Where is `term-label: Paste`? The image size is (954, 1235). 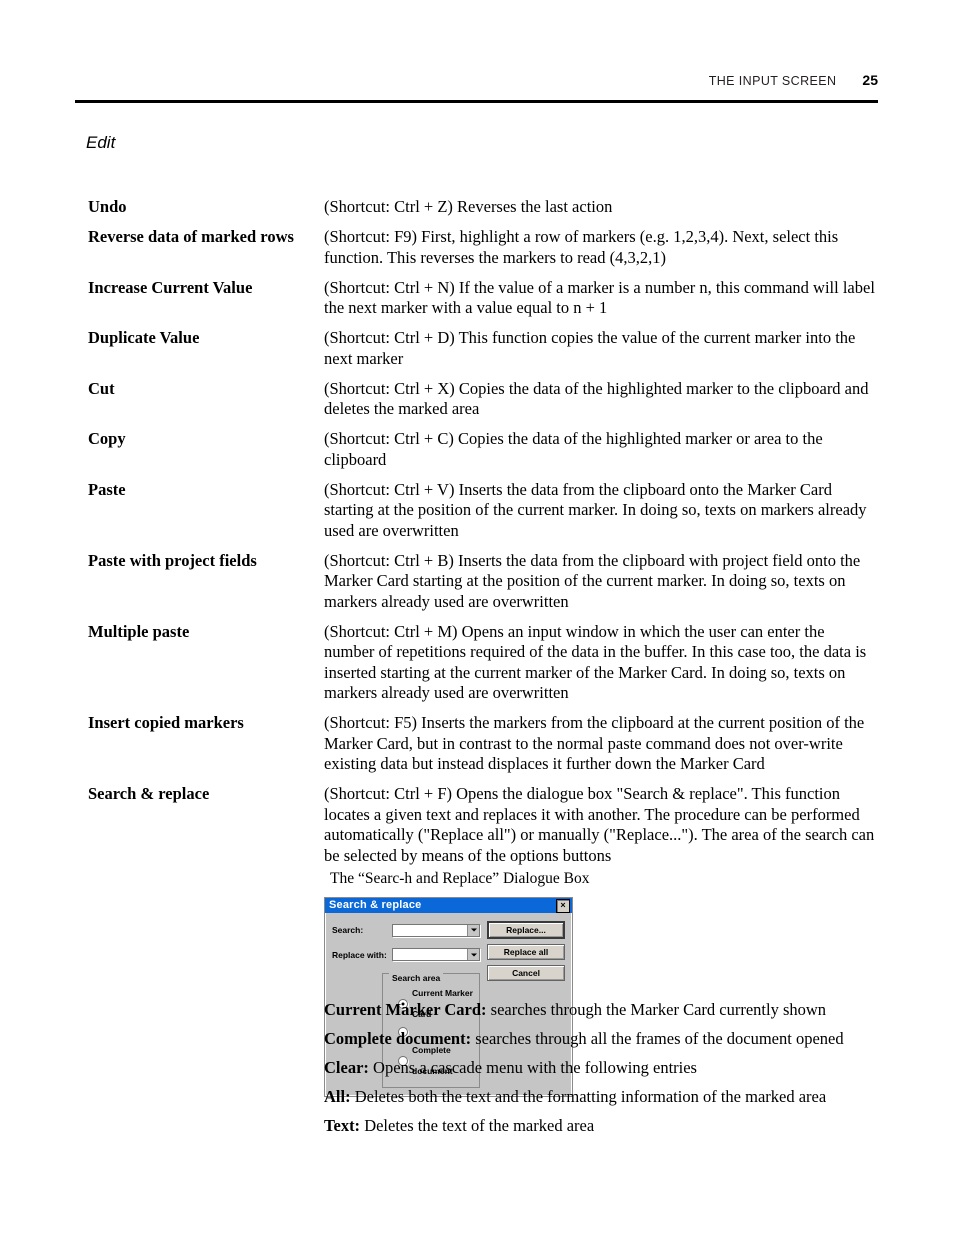 term-label: Paste is located at coordinates (107, 489).